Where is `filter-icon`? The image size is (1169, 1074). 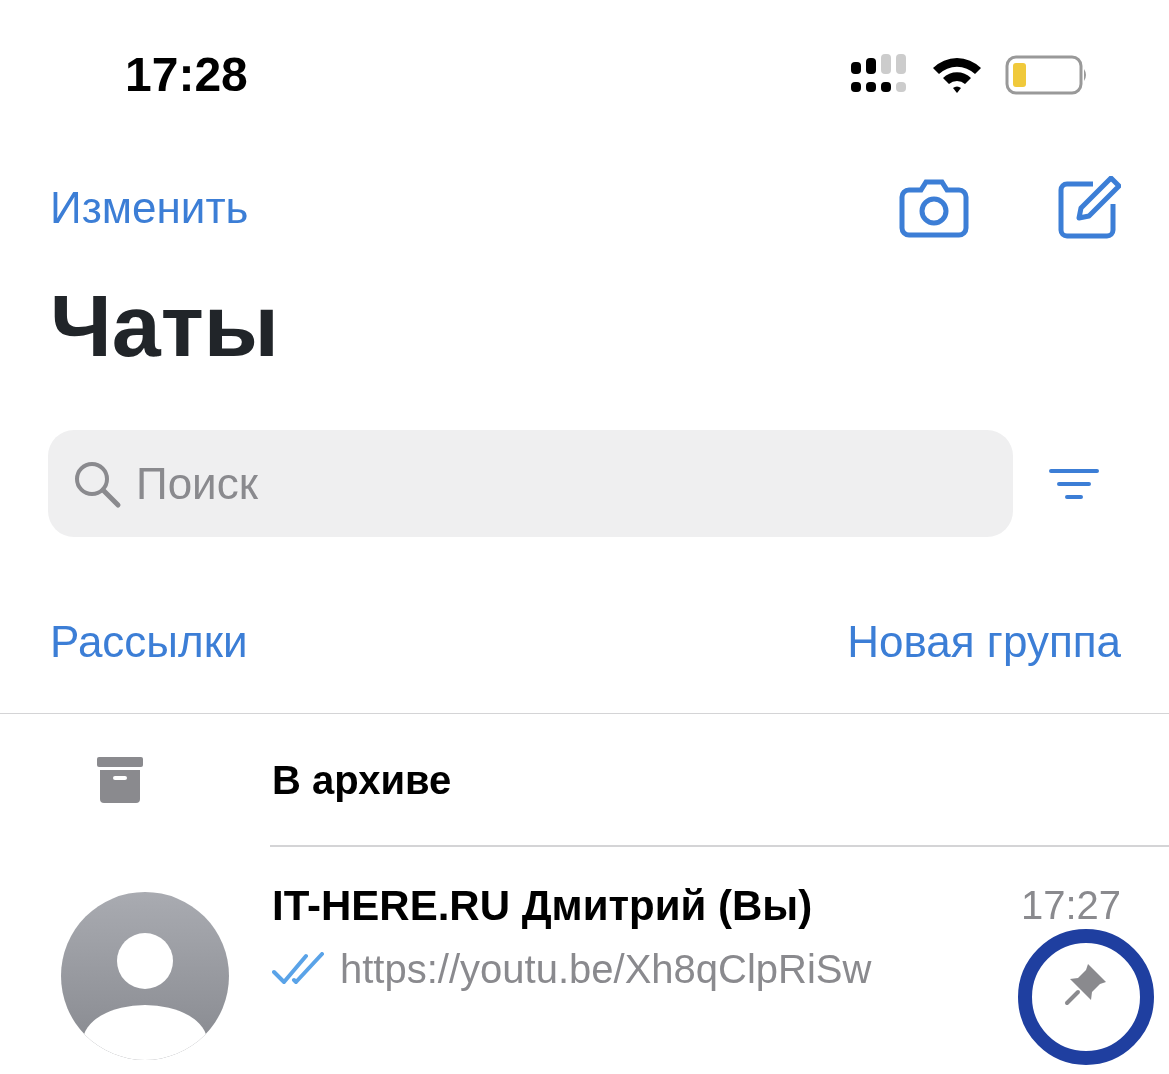 filter-icon is located at coordinates (1074, 483).